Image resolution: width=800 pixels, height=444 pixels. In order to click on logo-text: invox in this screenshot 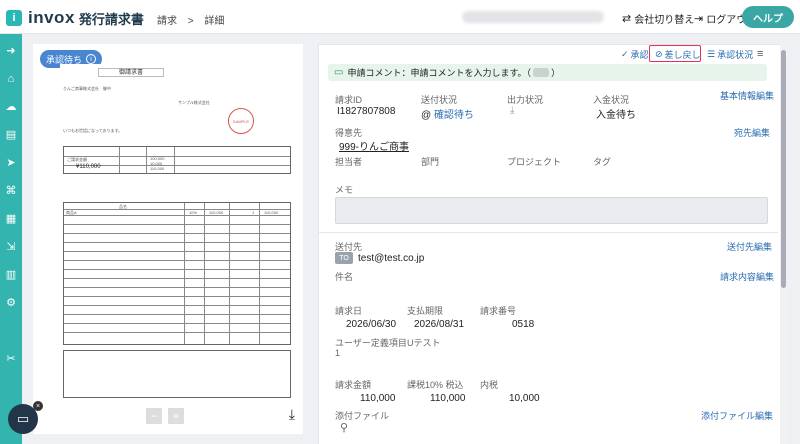, I will do `click(51, 17)`.